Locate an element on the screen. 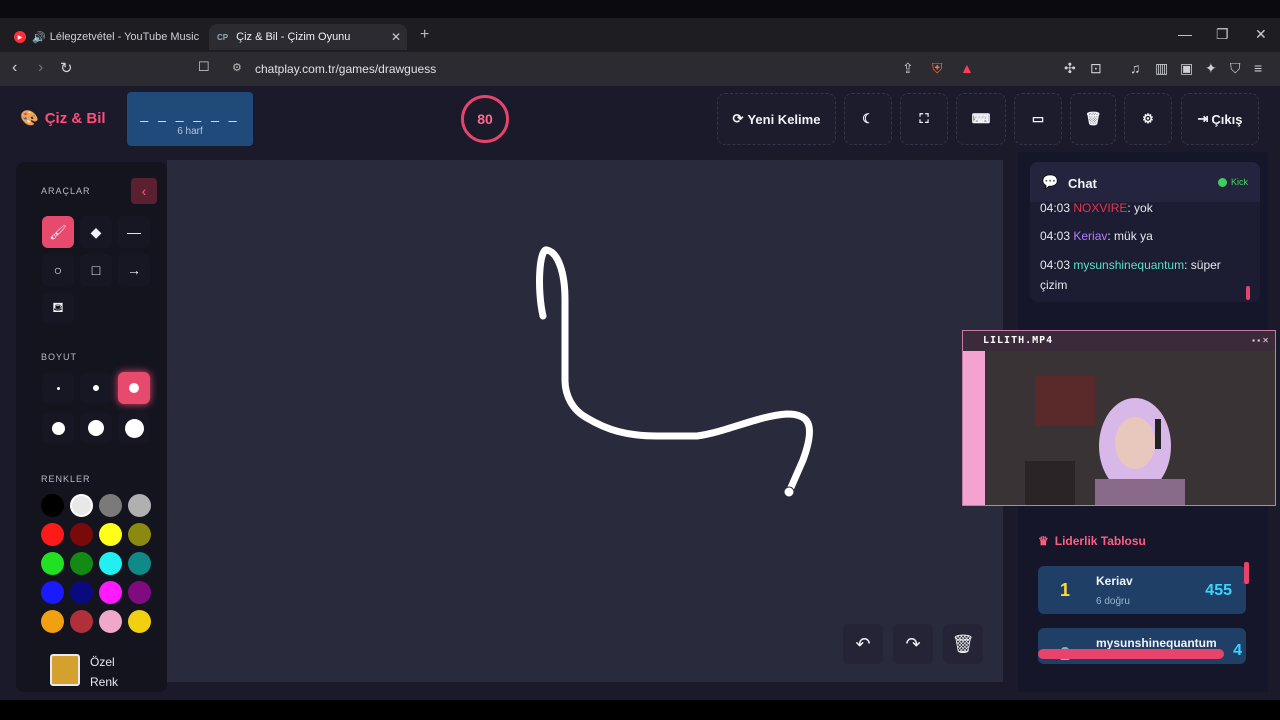 The height and width of the screenshot is (720, 1280). chat-scrollbar is located at coordinates (1248, 293).